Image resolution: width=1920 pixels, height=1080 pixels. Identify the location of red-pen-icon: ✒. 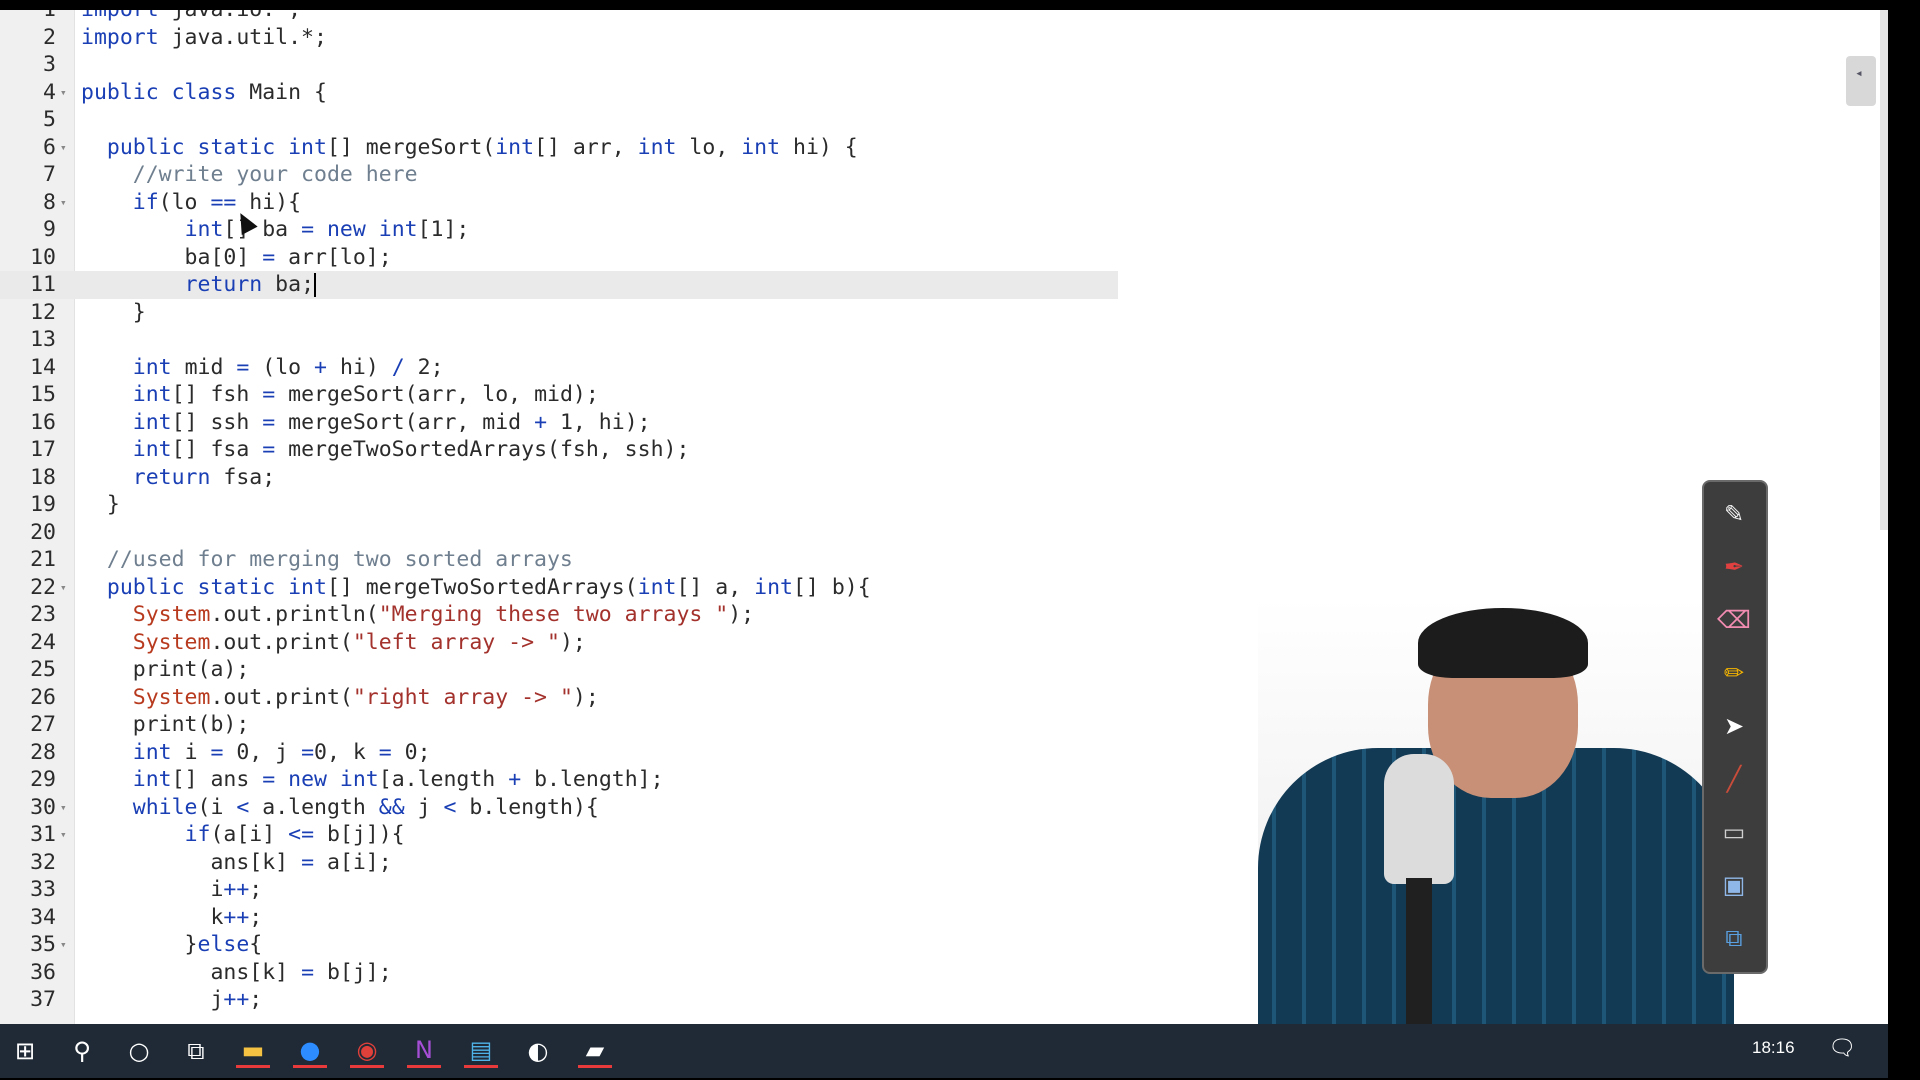
(1734, 567).